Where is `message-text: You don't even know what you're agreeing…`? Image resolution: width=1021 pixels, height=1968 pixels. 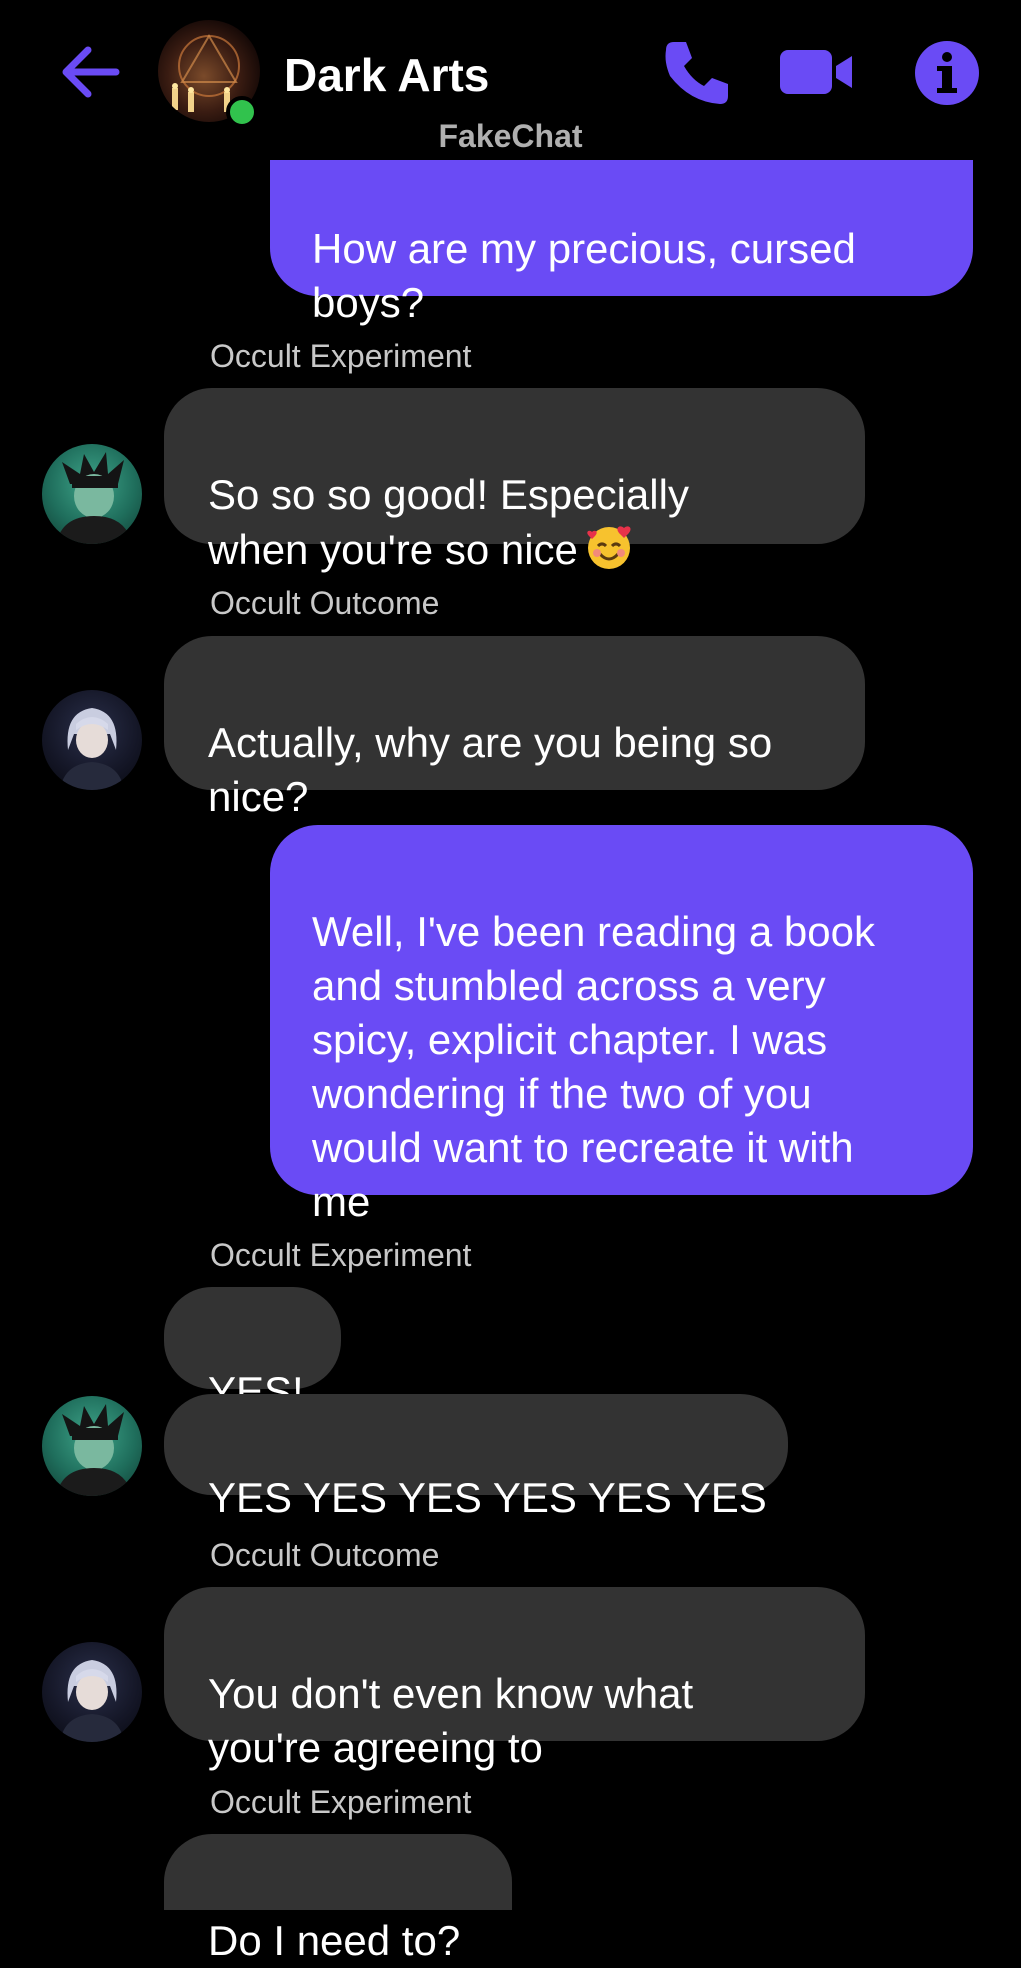 message-text: You don't even know what you're agreeing… is located at coordinates (451, 1720).